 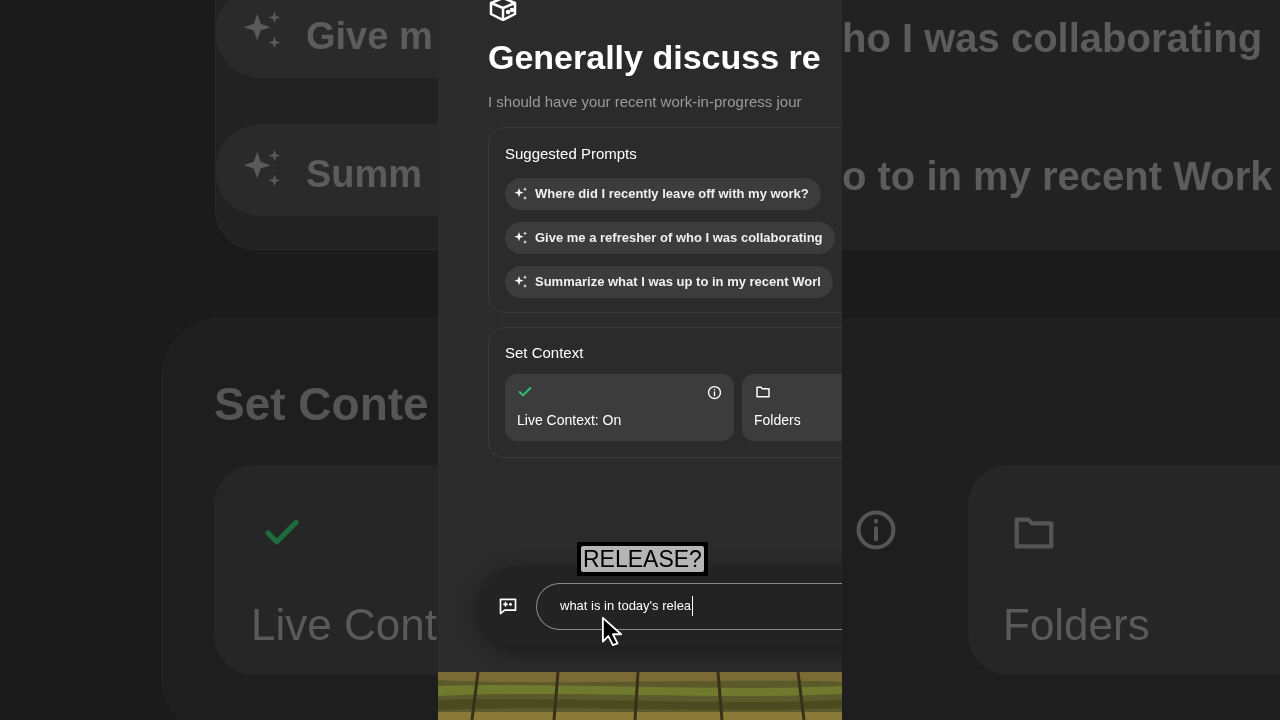 What do you see at coordinates (571, 154) in the screenshot?
I see `panel-title: Suggested Prompts` at bounding box center [571, 154].